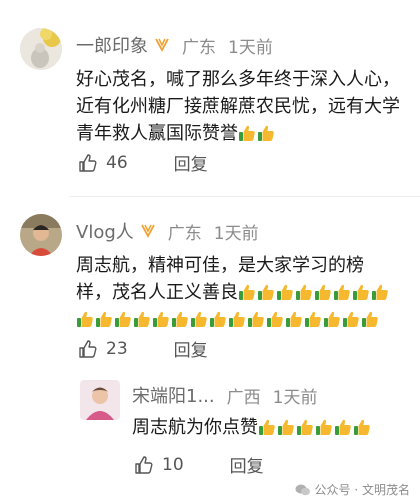 This screenshot has height=504, width=420. I want to click on reply-actions: 10 回复, so click(199, 464).